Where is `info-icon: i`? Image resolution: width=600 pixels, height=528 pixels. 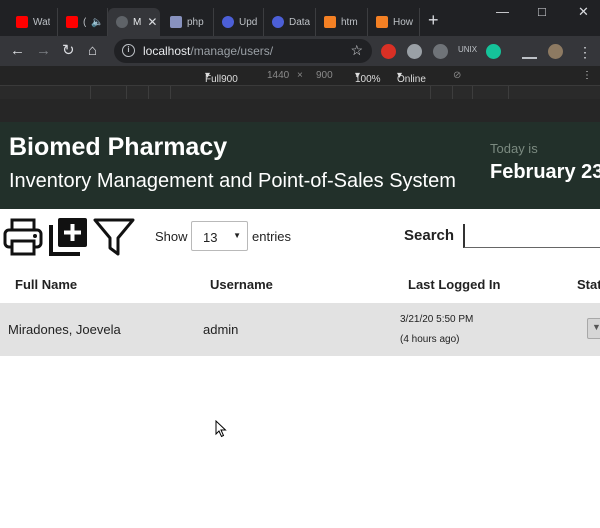 info-icon: i is located at coordinates (128, 50).